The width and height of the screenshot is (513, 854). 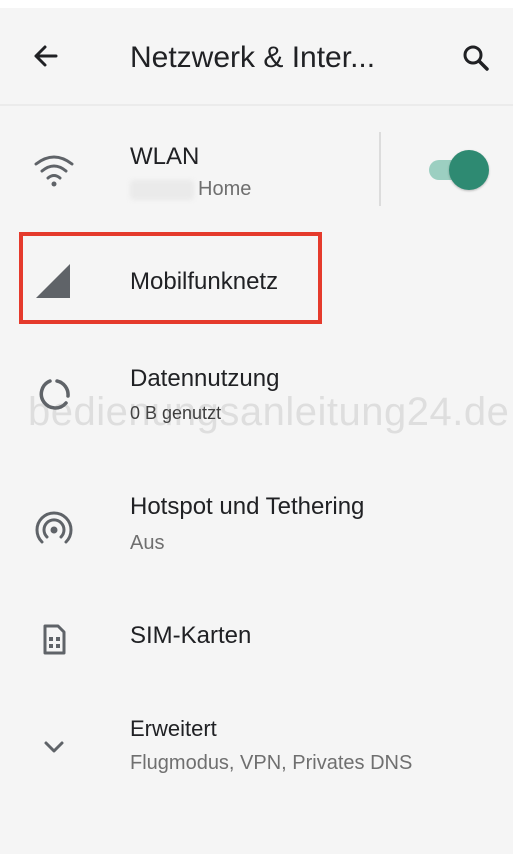 I want to click on highlight-box, so click(x=170, y=278).